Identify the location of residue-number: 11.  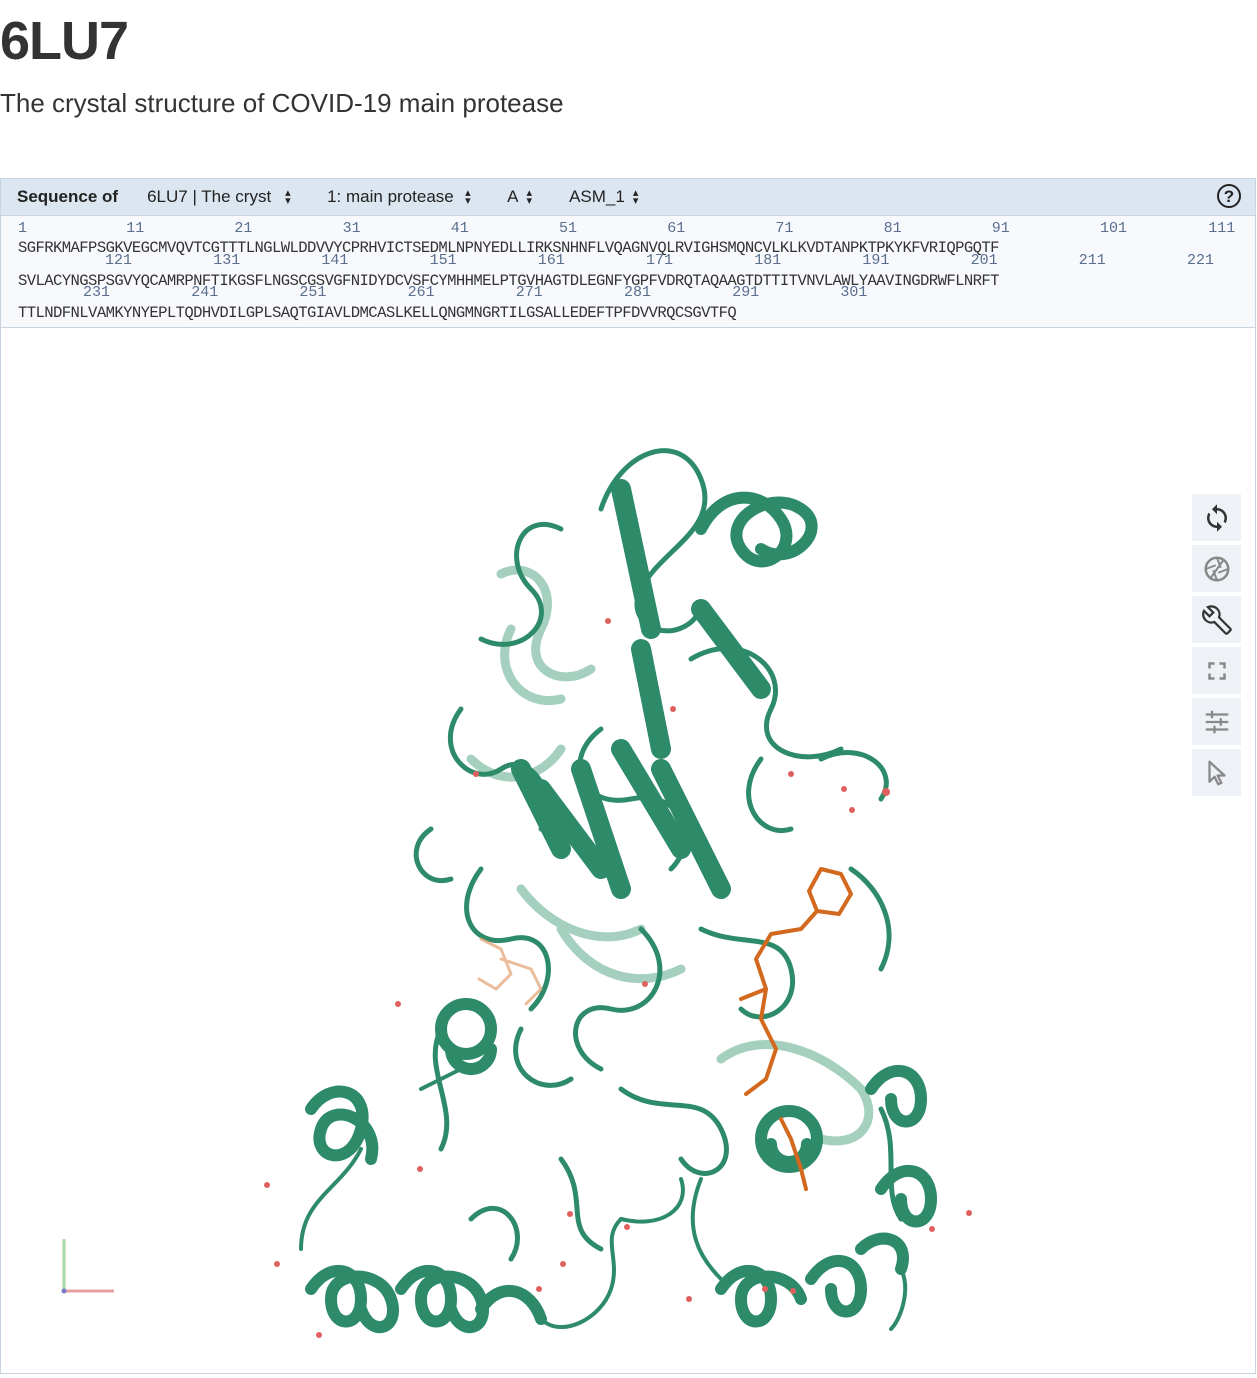
(135, 228).